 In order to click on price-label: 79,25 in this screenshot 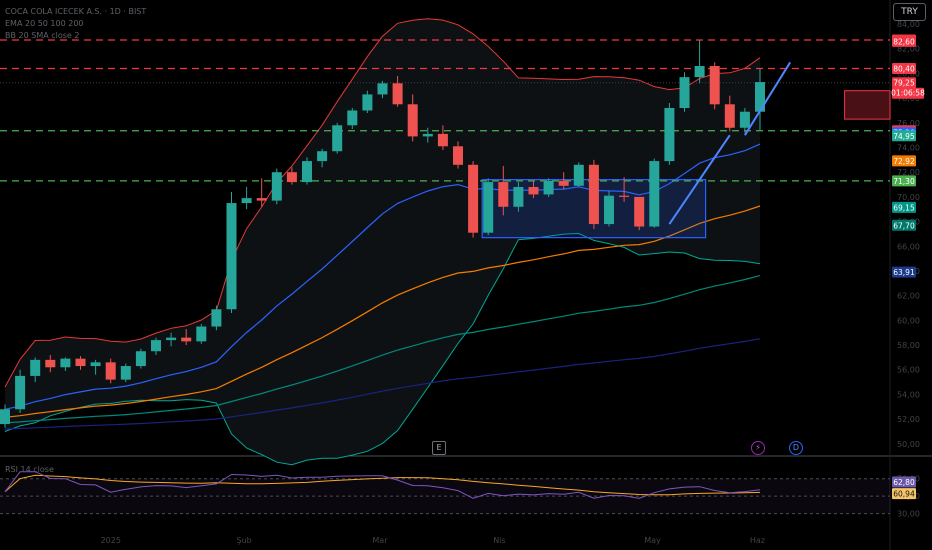, I will do `click(904, 83)`.